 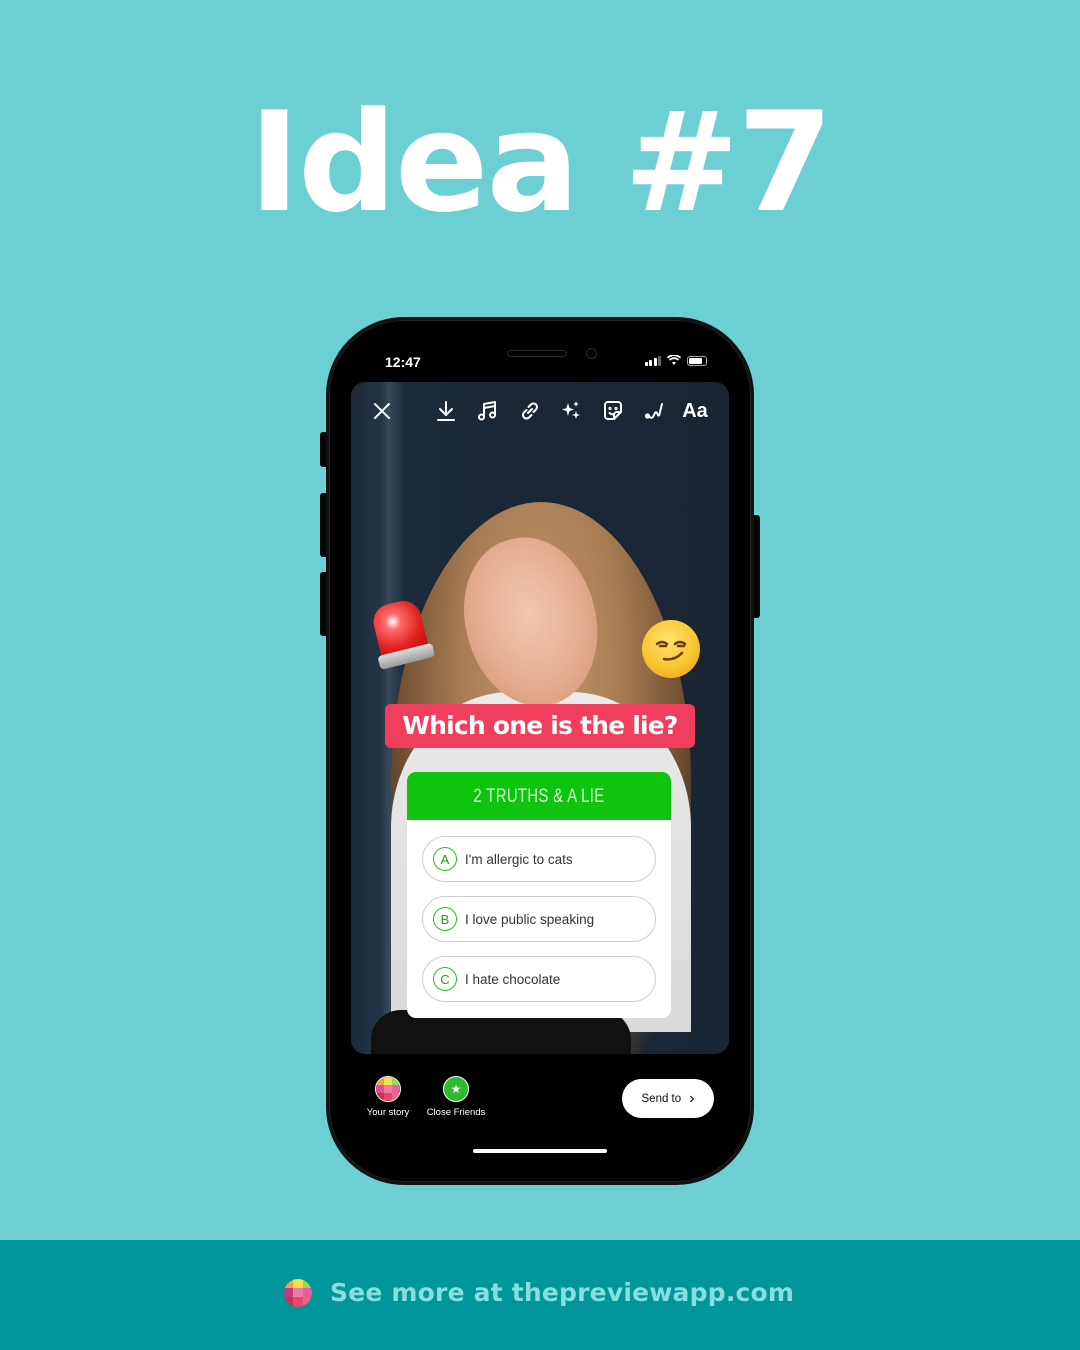 I want to click on footer-link-text: See more at thepreviewapp.com, so click(x=562, y=1292).